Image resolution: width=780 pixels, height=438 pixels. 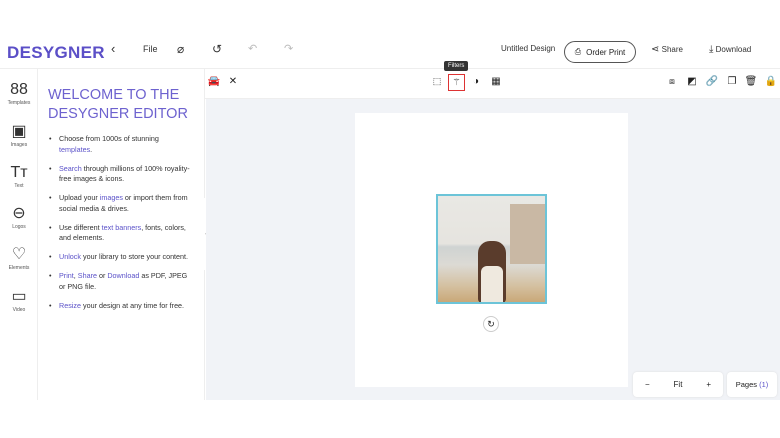 What do you see at coordinates (764, 384) in the screenshot?
I see `pages-count: (1)` at bounding box center [764, 384].